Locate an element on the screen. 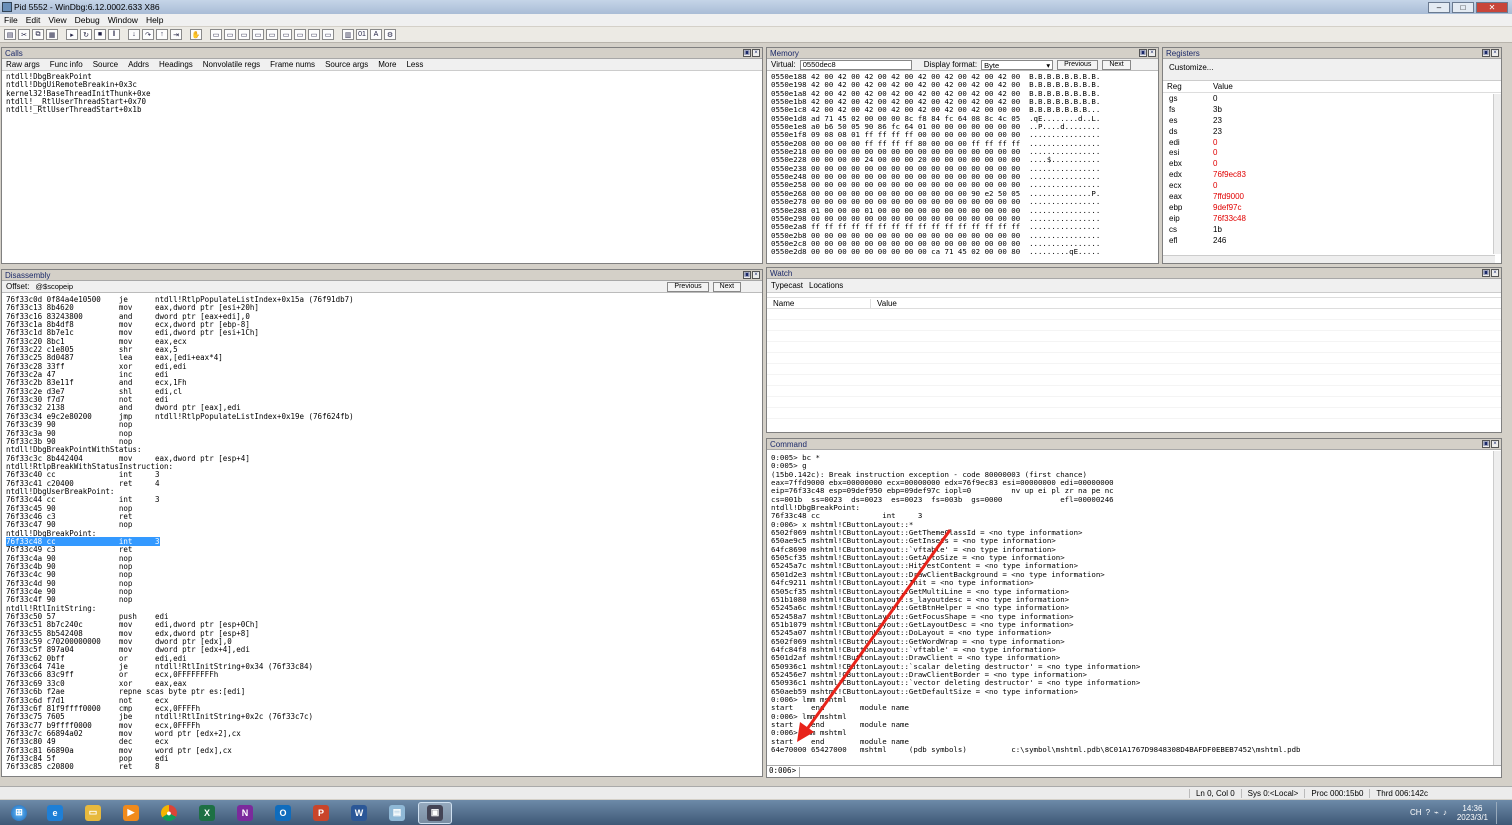 Image resolution: width=1512 pixels, height=825 pixels. tray-help-icon: ? is located at coordinates (1428, 812).